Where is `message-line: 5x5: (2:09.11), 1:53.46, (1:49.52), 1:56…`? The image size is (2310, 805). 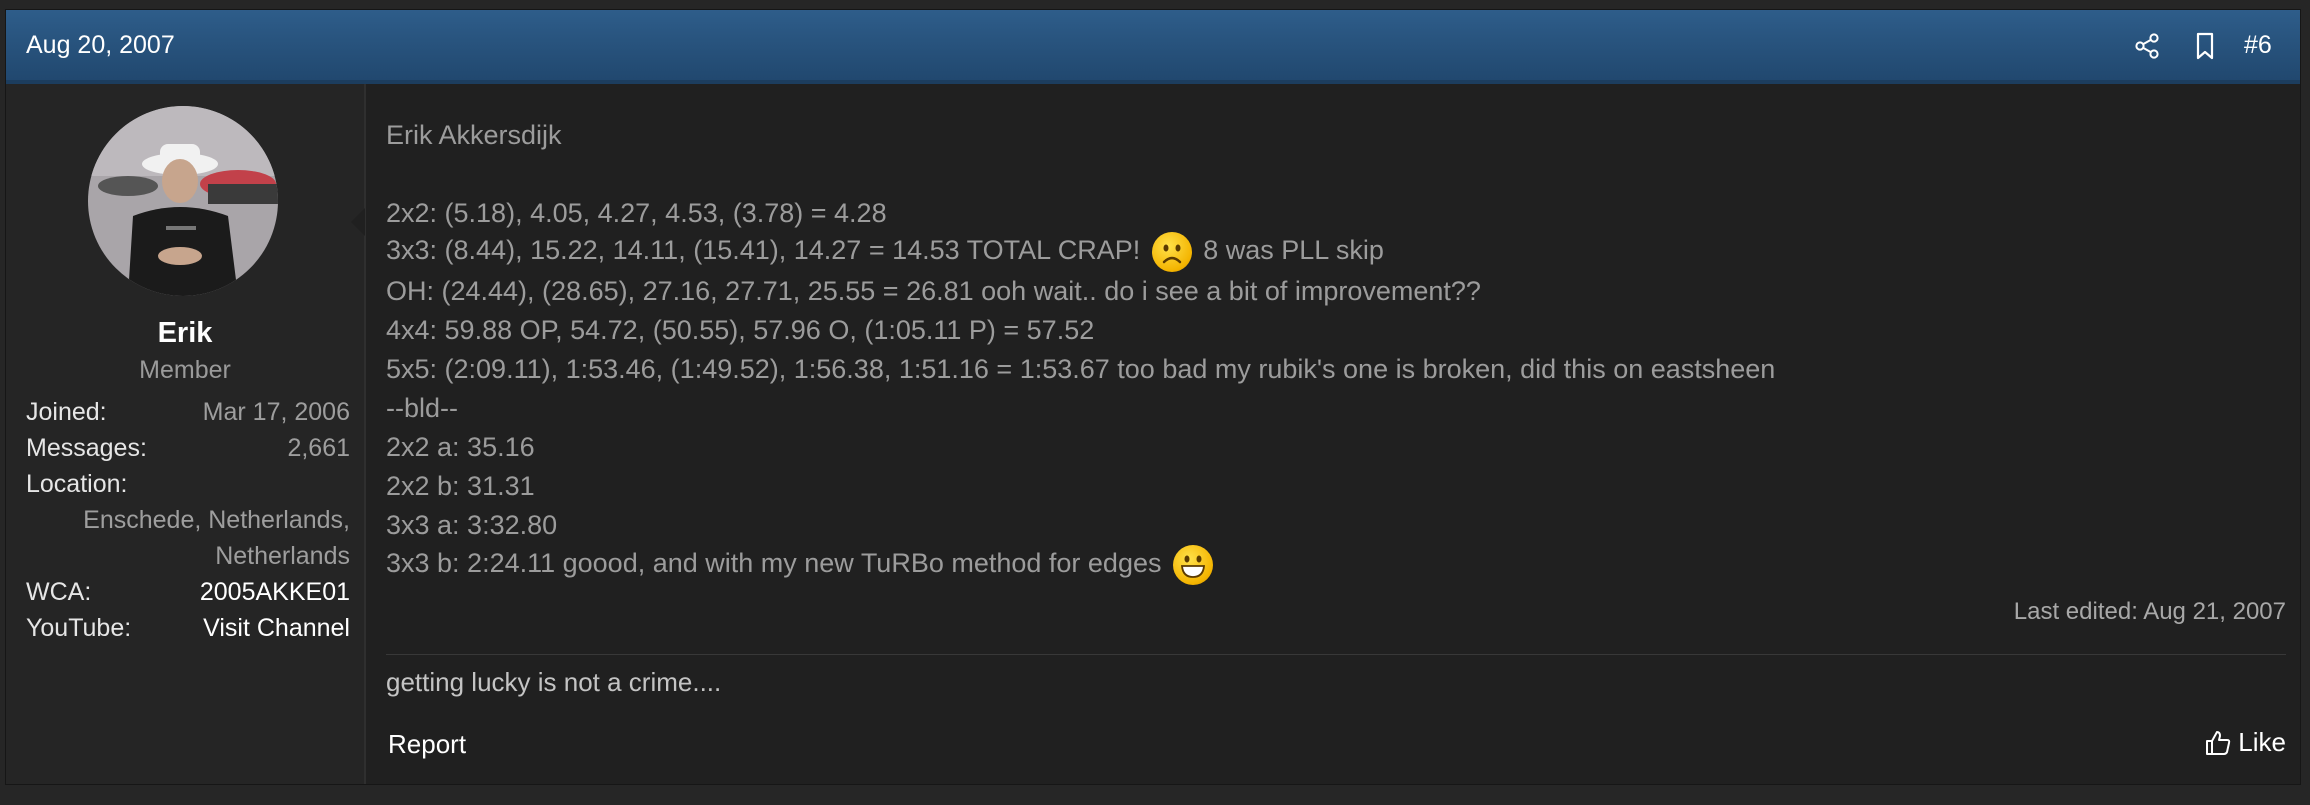 message-line: 5x5: (2:09.11), 1:53.46, (1:49.52), 1:56… is located at coordinates (1081, 369).